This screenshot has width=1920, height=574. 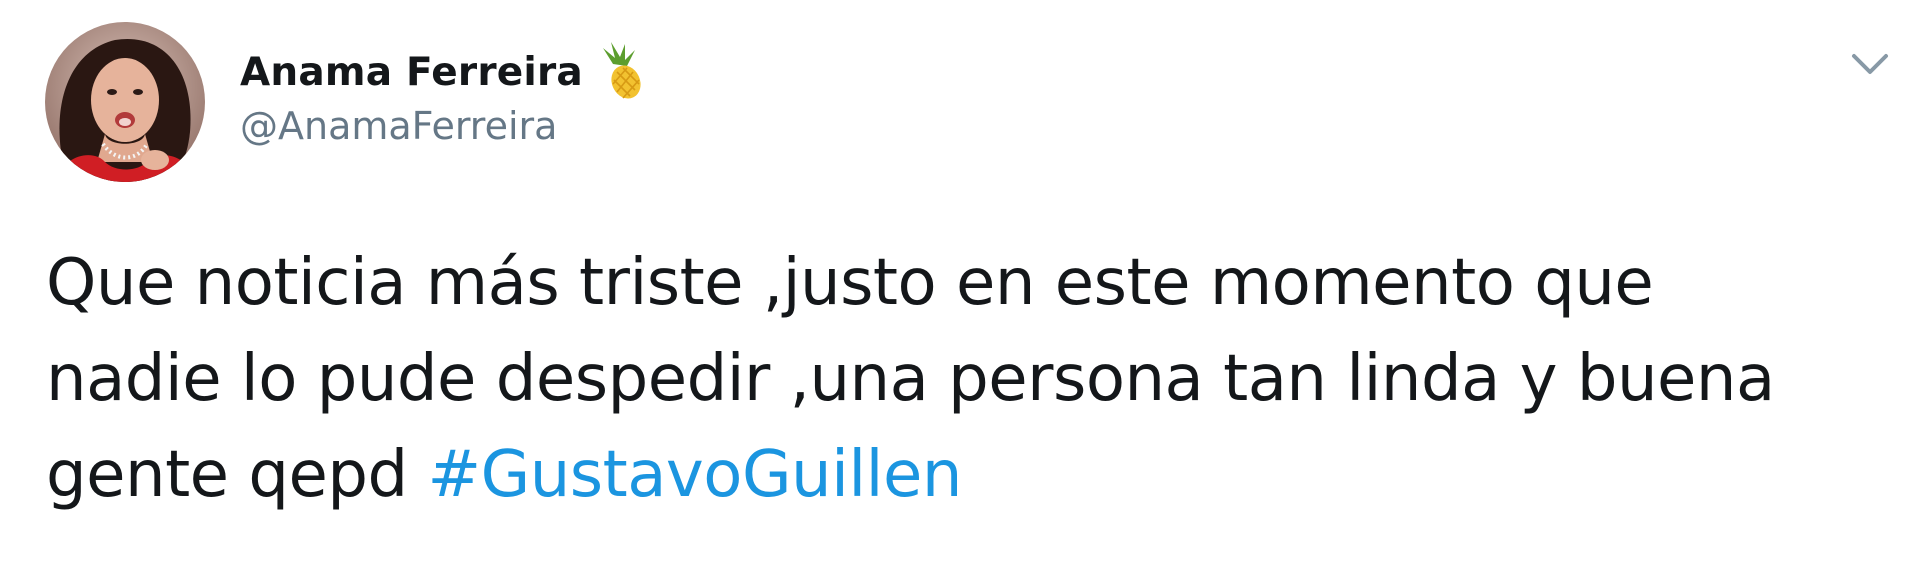 I want to click on profile-photo-icon, so click(x=125, y=102).